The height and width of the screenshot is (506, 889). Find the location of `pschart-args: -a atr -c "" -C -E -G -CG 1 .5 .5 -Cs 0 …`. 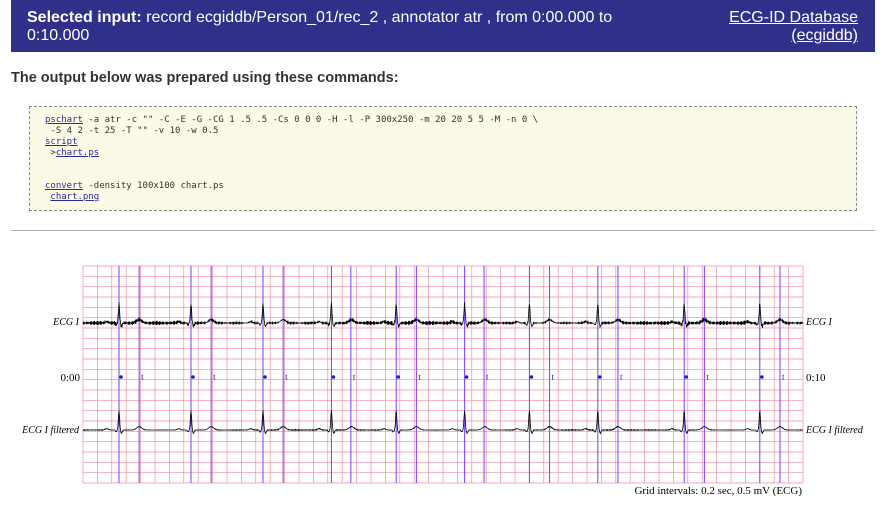

pschart-args: -a atr -c "" -C -E -G -CG 1 .5 .5 -Cs 0 … is located at coordinates (310, 120).